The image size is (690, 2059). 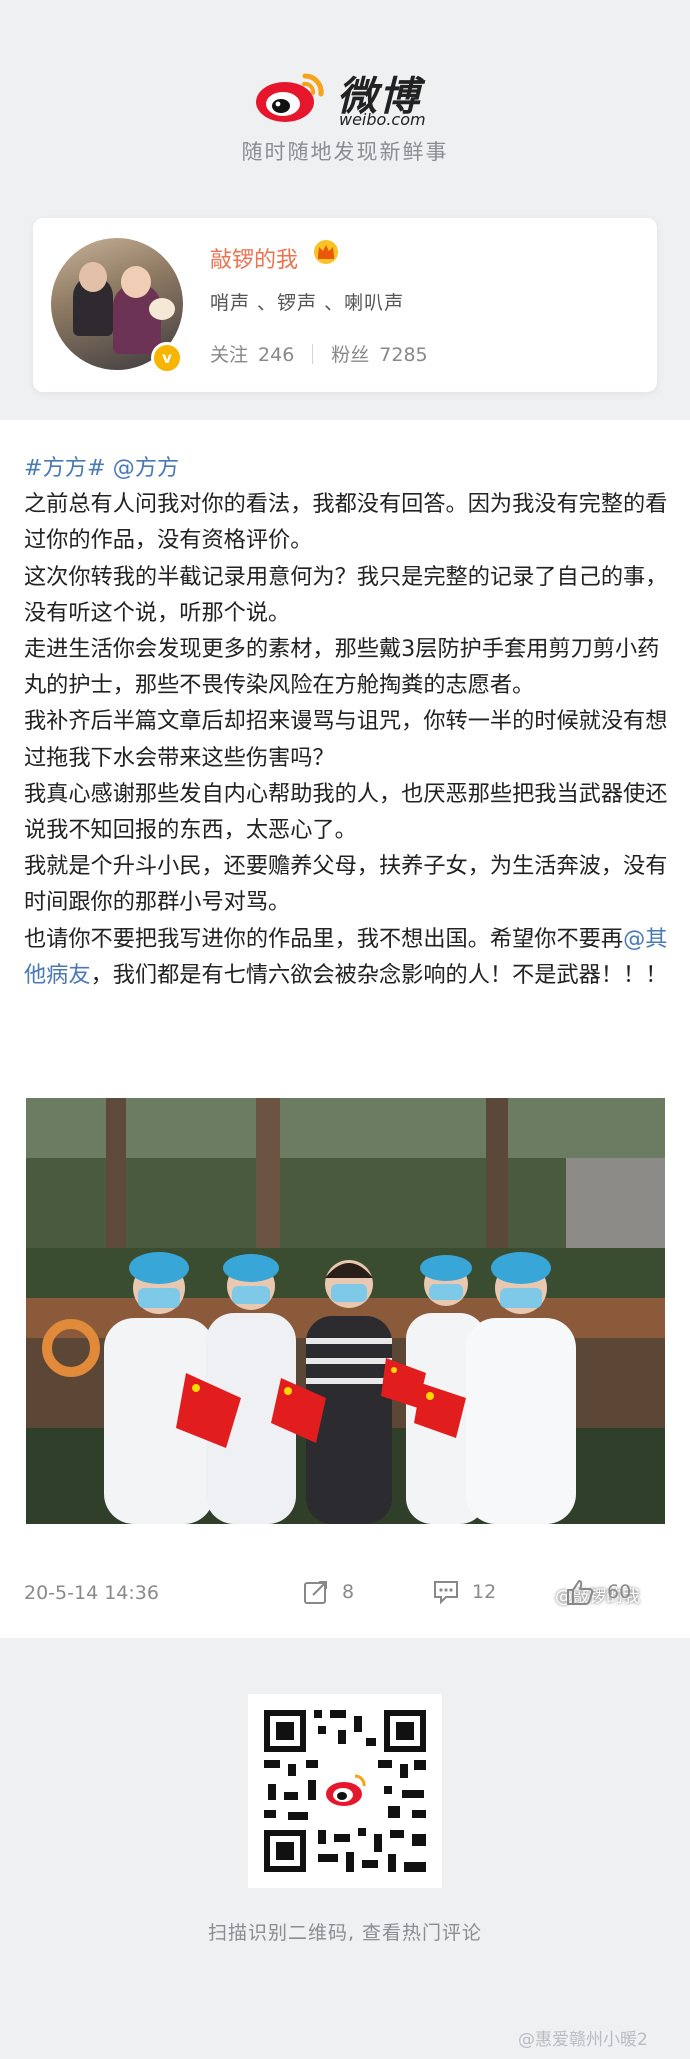 What do you see at coordinates (350, 355) in the screenshot?
I see `followers-label: 粉丝` at bounding box center [350, 355].